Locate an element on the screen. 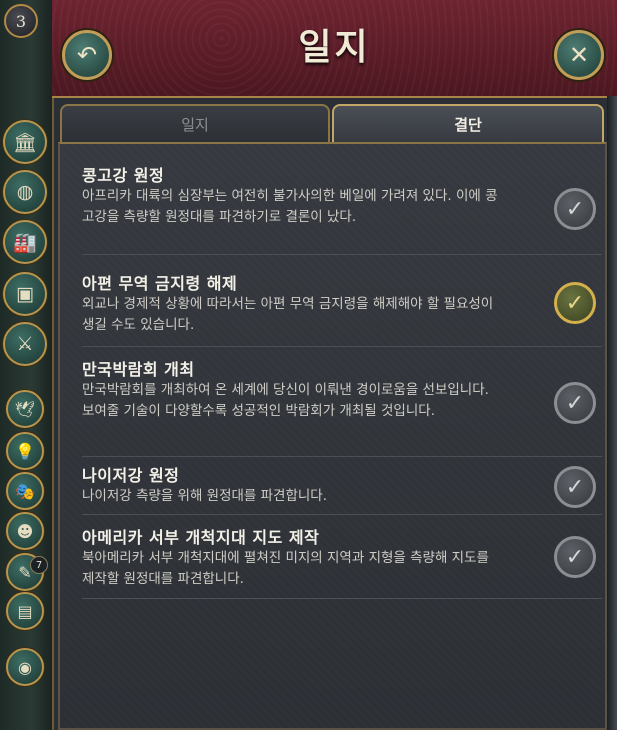 The image size is (617, 730). page-title: 일지 is located at coordinates (334, 47).